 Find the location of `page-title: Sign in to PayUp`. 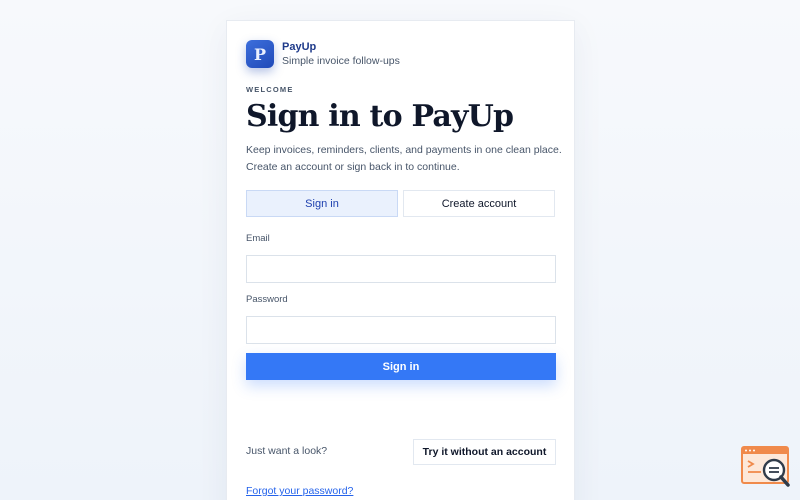

page-title: Sign in to PayUp is located at coordinates (380, 116).